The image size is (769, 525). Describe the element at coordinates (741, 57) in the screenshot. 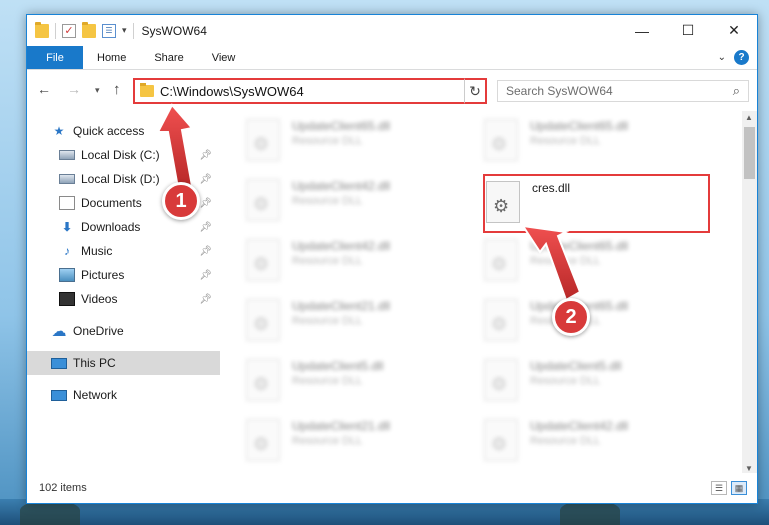

I see `help-icon: ?` at that location.